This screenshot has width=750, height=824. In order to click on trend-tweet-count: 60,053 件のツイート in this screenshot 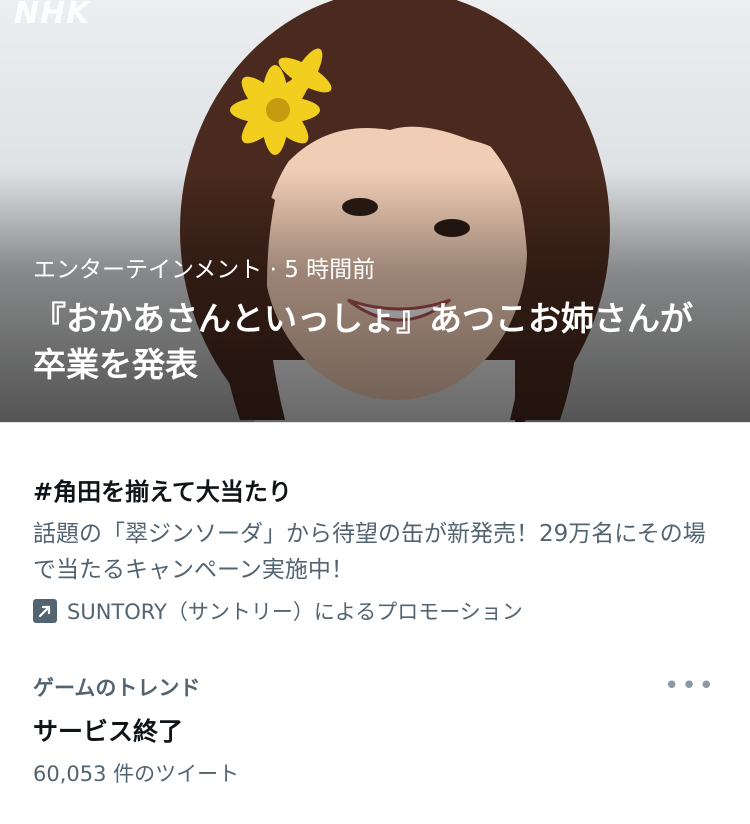, I will do `click(136, 774)`.